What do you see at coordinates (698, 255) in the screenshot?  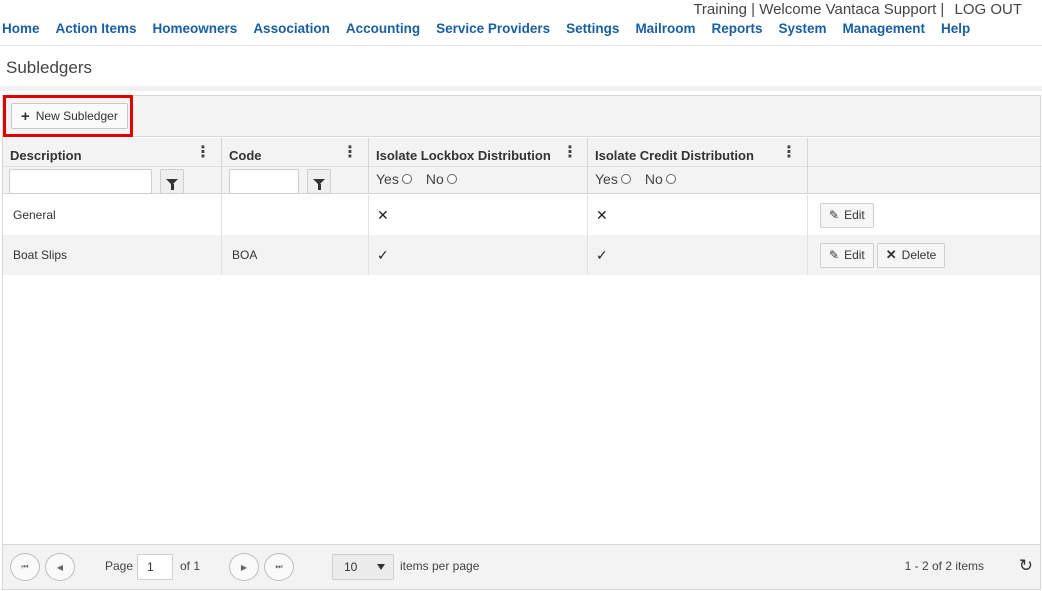 I see `cell-credit: ✓` at bounding box center [698, 255].